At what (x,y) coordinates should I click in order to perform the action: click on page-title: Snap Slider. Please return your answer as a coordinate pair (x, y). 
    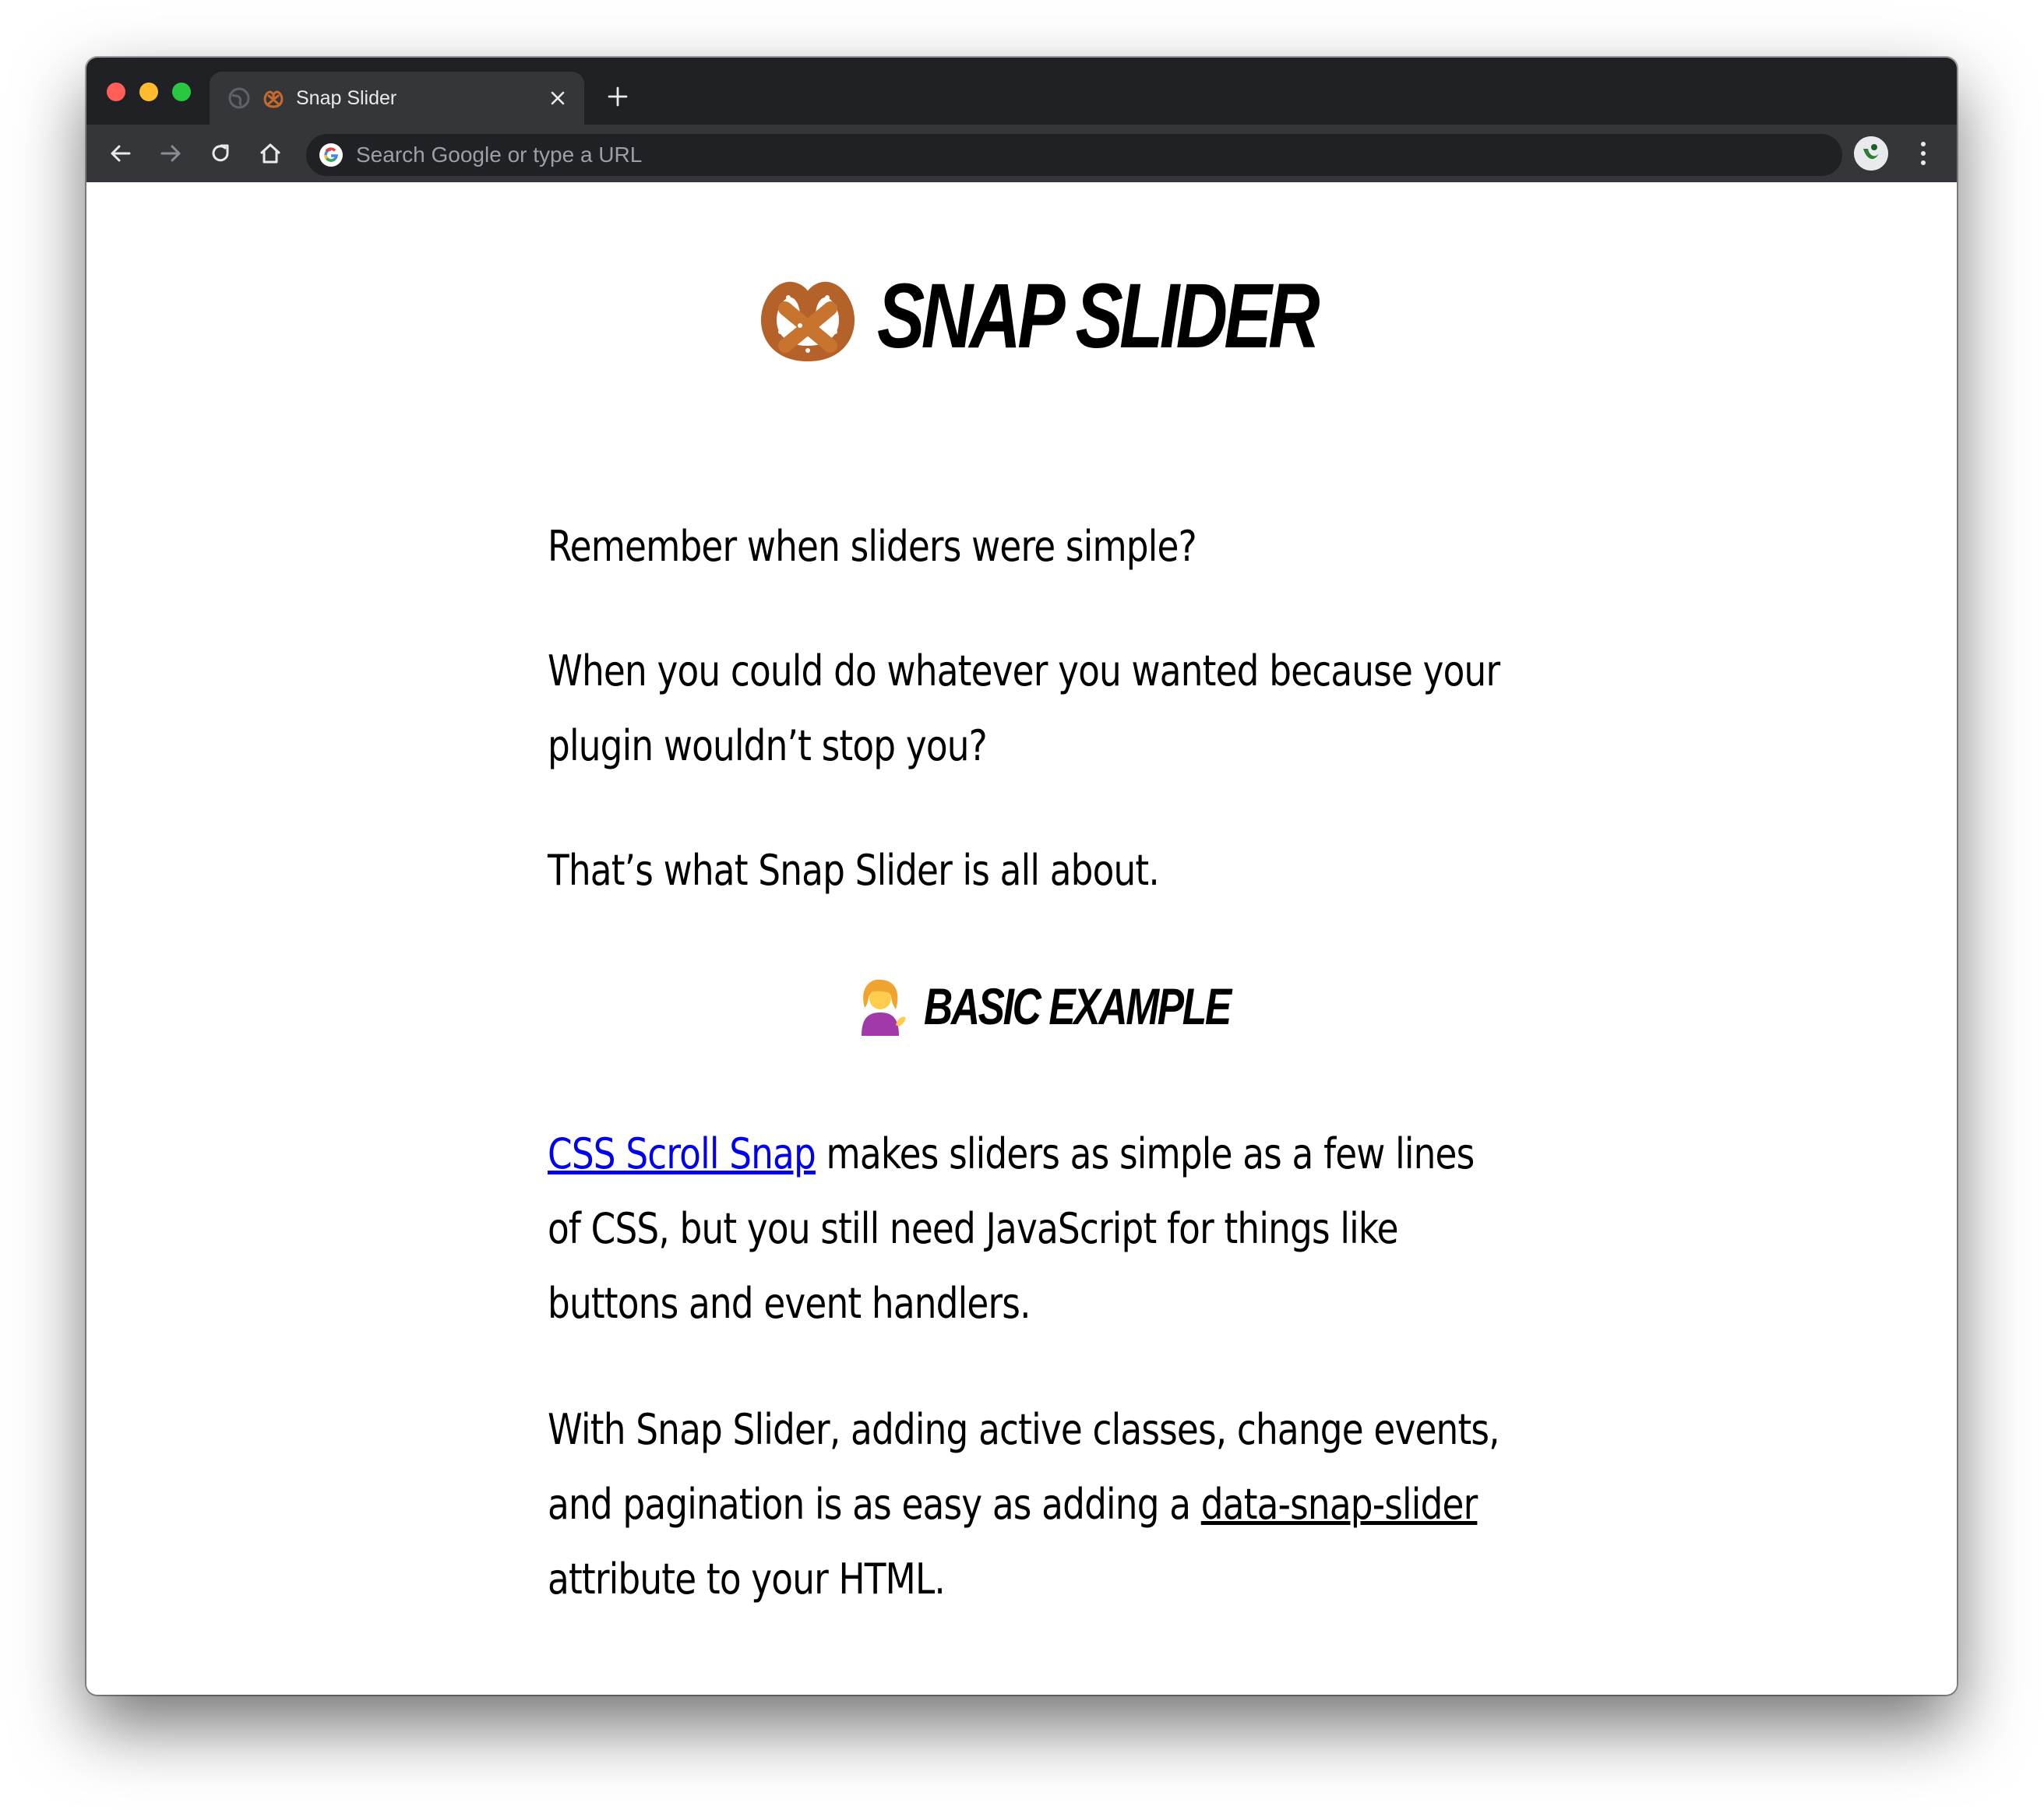
    Looking at the image, I should click on (1027, 316).